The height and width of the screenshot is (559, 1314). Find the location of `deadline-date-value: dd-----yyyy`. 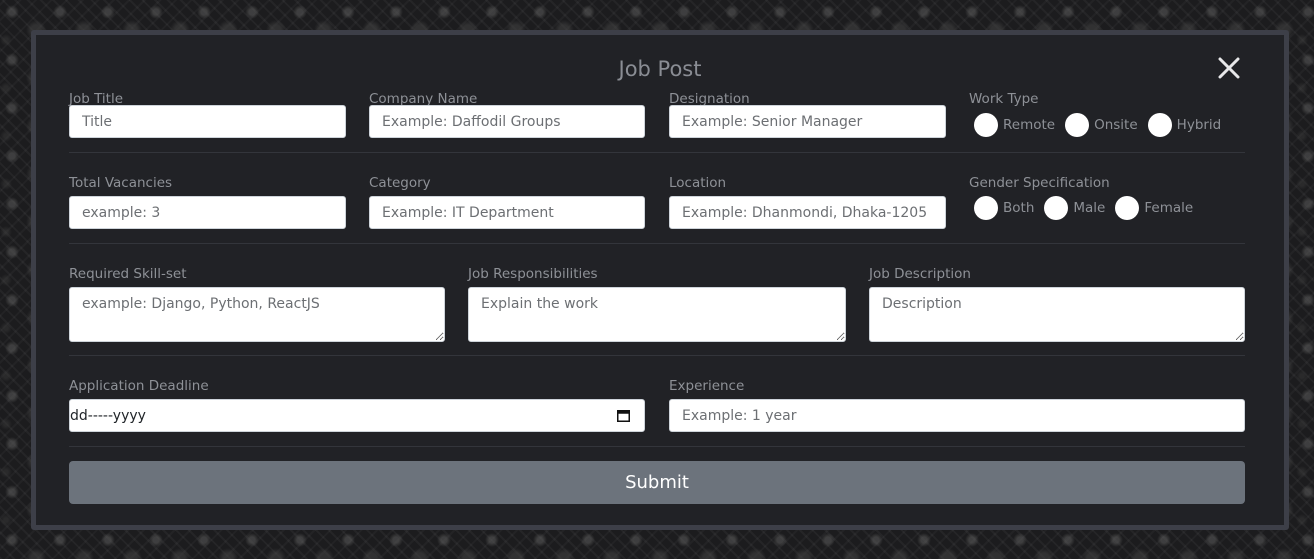

deadline-date-value: dd-----yyyy is located at coordinates (108, 416).